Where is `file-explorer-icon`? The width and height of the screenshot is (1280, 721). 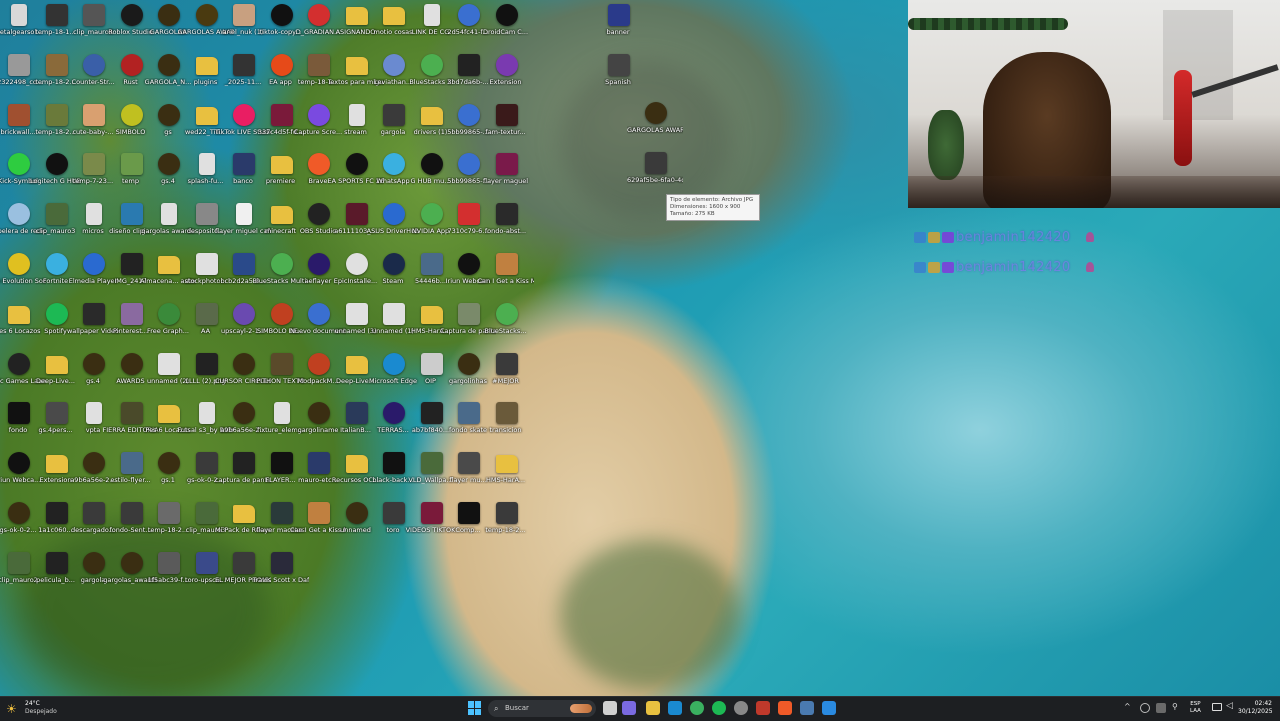 file-explorer-icon is located at coordinates (653, 708).